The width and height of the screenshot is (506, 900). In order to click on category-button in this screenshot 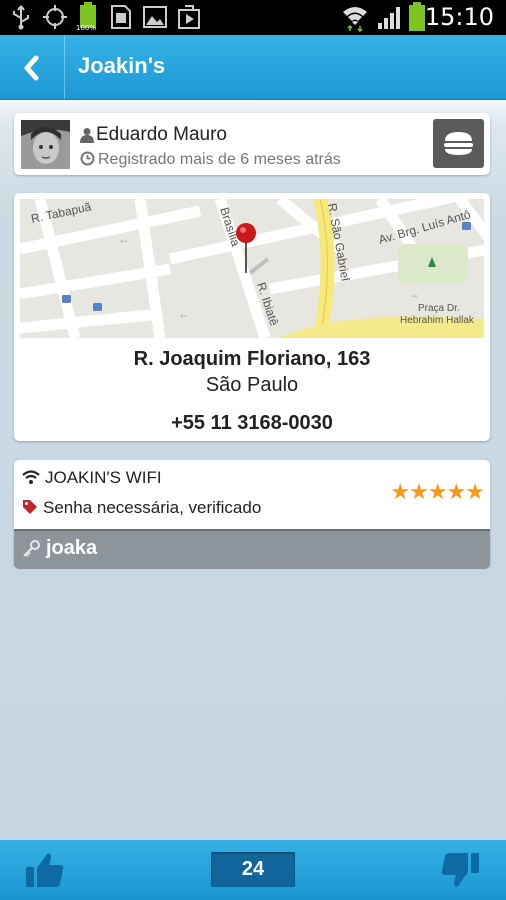, I will do `click(458, 143)`.